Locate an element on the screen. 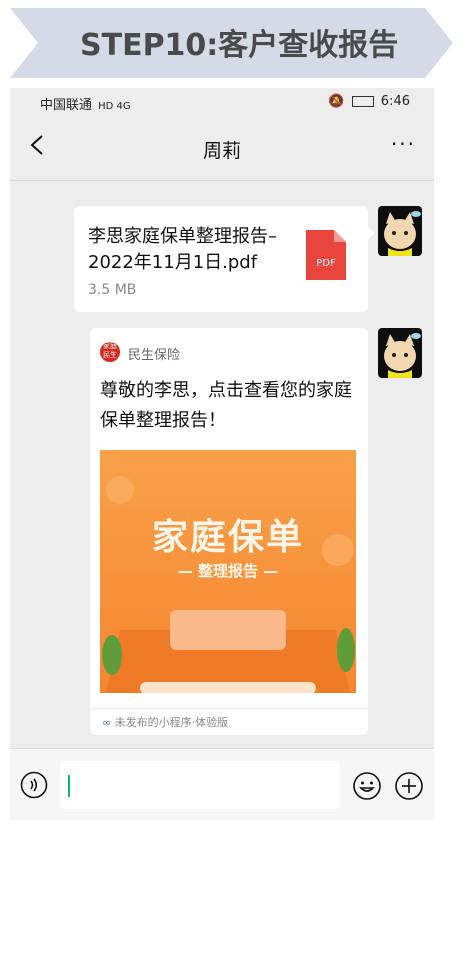 The image size is (463, 955). chat-header: 周莉 ··· is located at coordinates (222, 148).